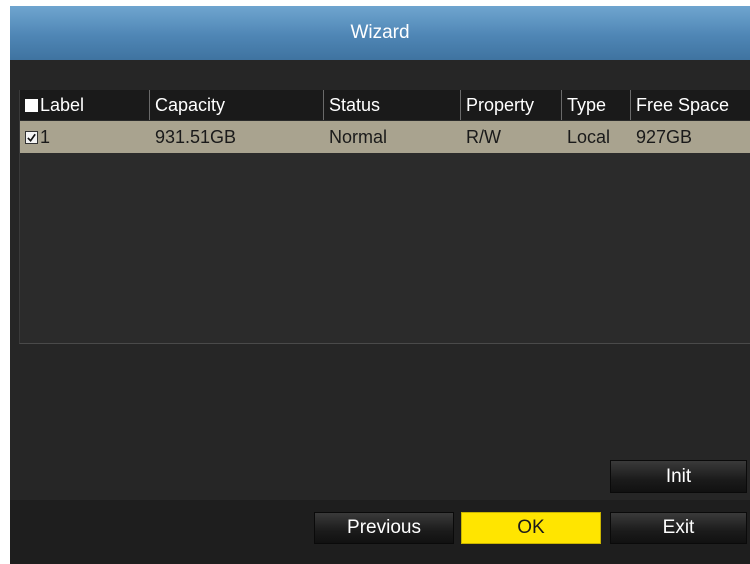 This screenshot has width=750, height=564. I want to click on header-free-space: Free Space, so click(690, 105).